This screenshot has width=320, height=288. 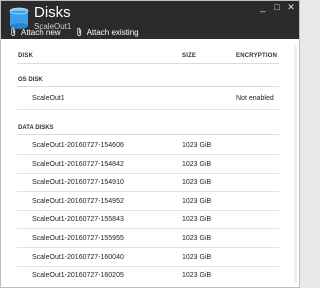 I want to click on vertical-scrollbar, so click(x=295, y=164).